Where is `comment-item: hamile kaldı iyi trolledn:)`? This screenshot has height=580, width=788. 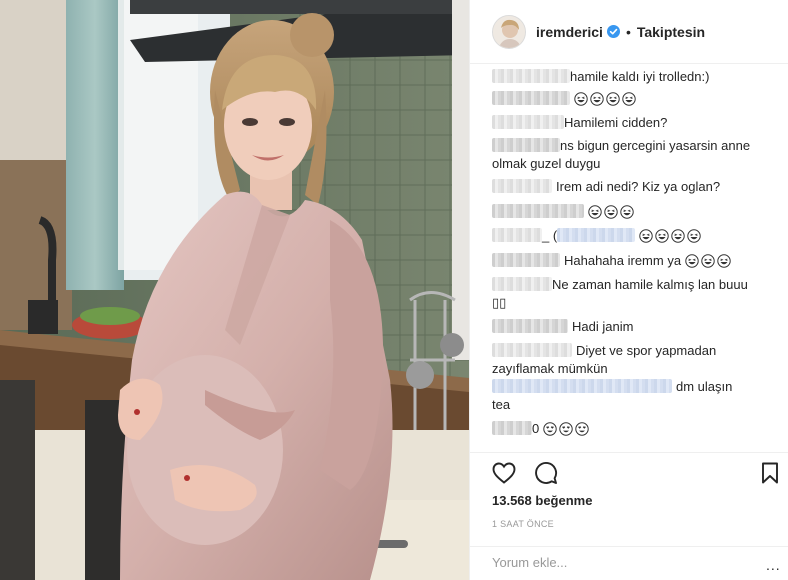
comment-item: hamile kaldı iyi trolledn:) is located at coordinates (637, 77).